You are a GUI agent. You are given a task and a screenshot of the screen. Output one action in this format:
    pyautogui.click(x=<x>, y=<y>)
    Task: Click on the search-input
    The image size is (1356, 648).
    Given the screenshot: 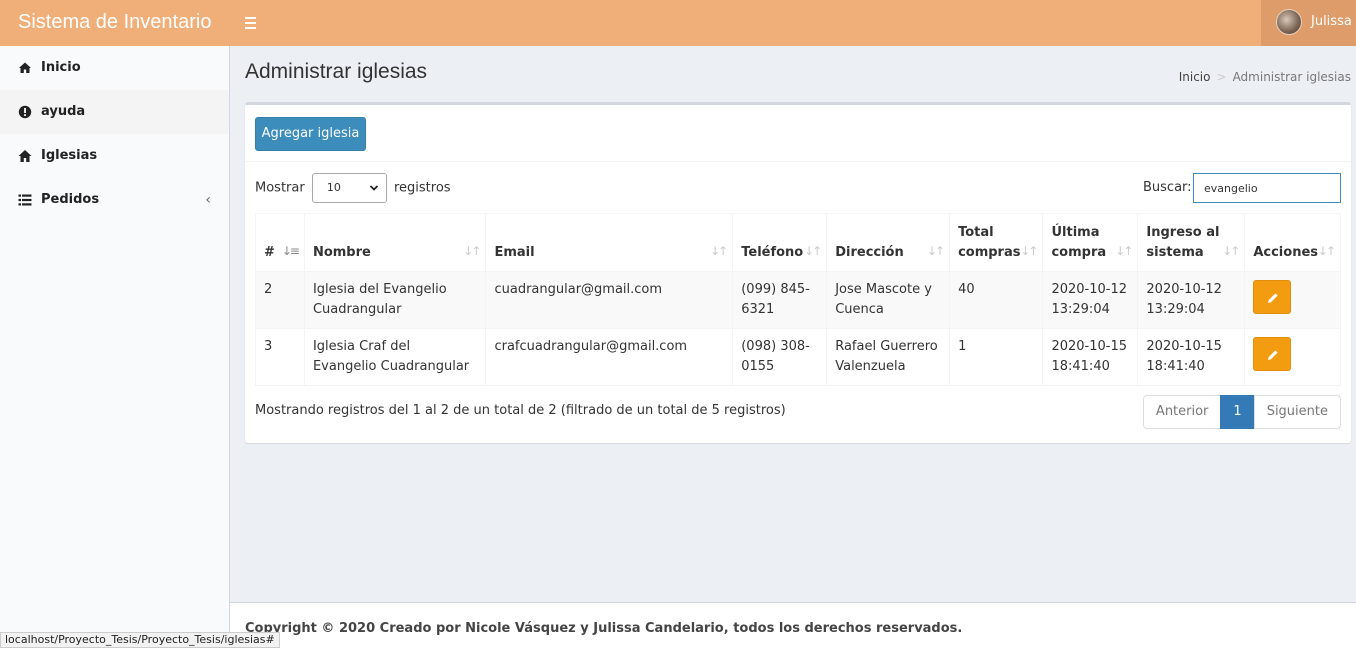 What is the action you would take?
    pyautogui.click(x=1267, y=188)
    